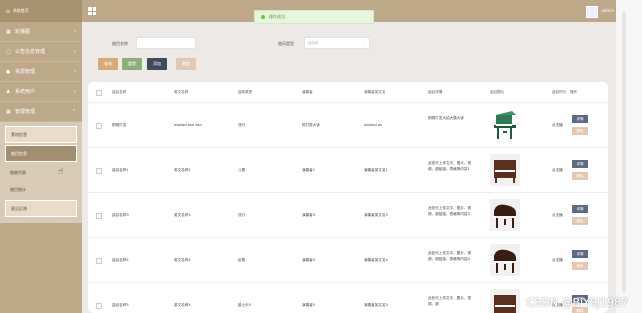 This screenshot has width=642, height=313. What do you see at coordinates (19, 134) in the screenshot?
I see `submenu-label: 素材信息` at bounding box center [19, 134].